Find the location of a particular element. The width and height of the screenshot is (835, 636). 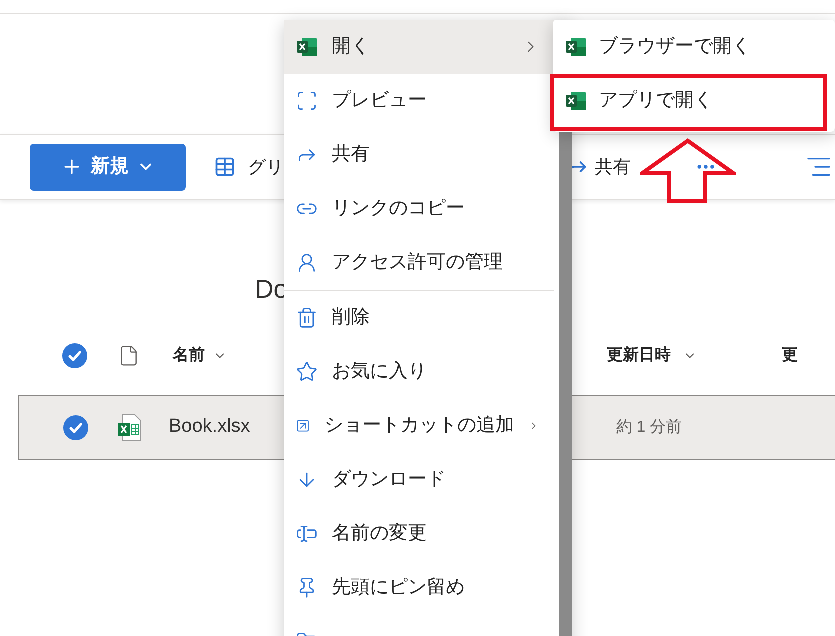

file-type-icon is located at coordinates (129, 356).